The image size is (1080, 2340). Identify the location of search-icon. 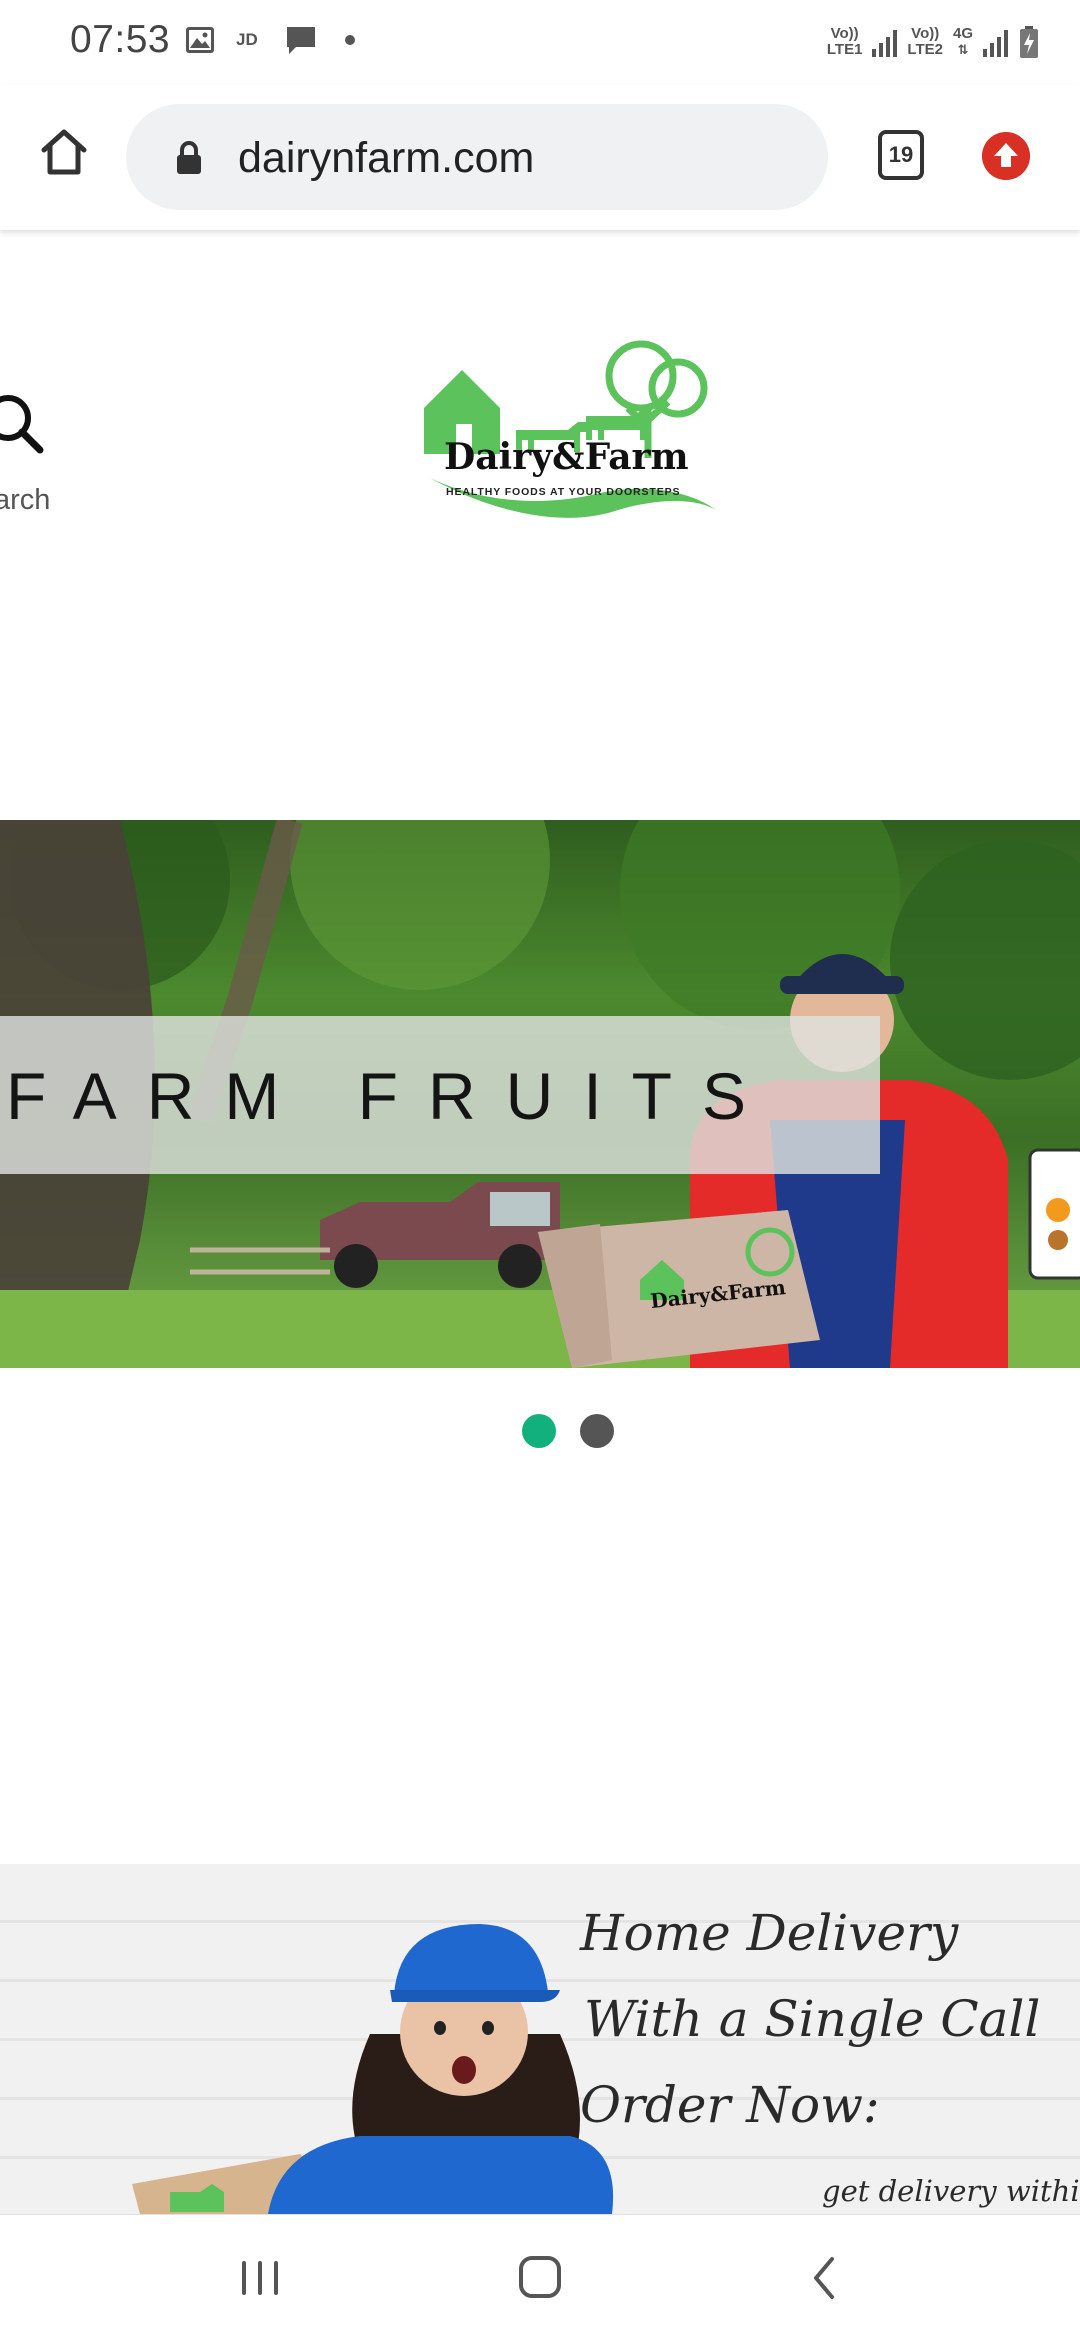
(24, 425).